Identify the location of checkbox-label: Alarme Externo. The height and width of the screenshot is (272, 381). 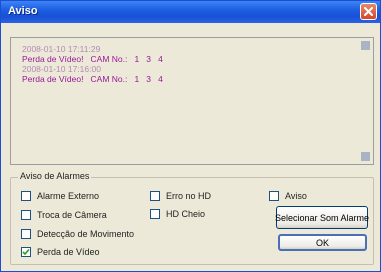
(68, 196).